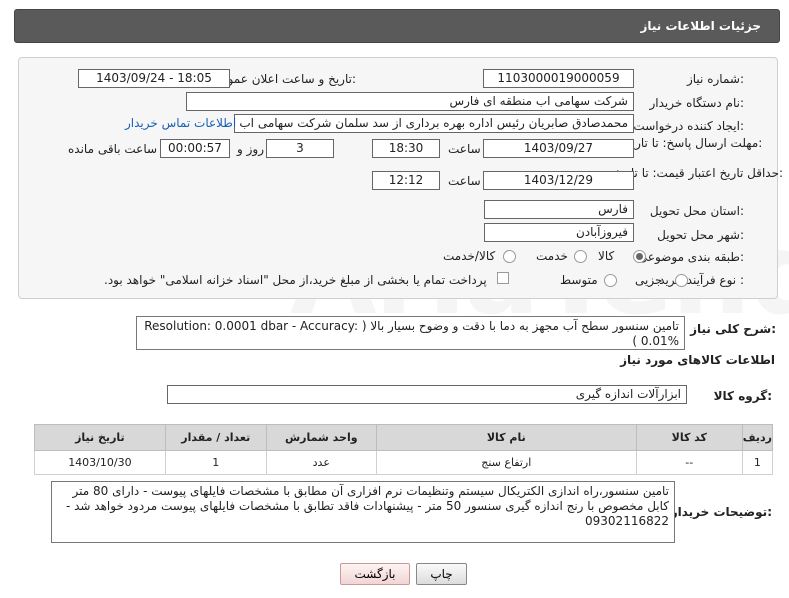 Image resolution: width=789 pixels, height=598 pixels. I want to click on col-row: ردیف, so click(757, 437).